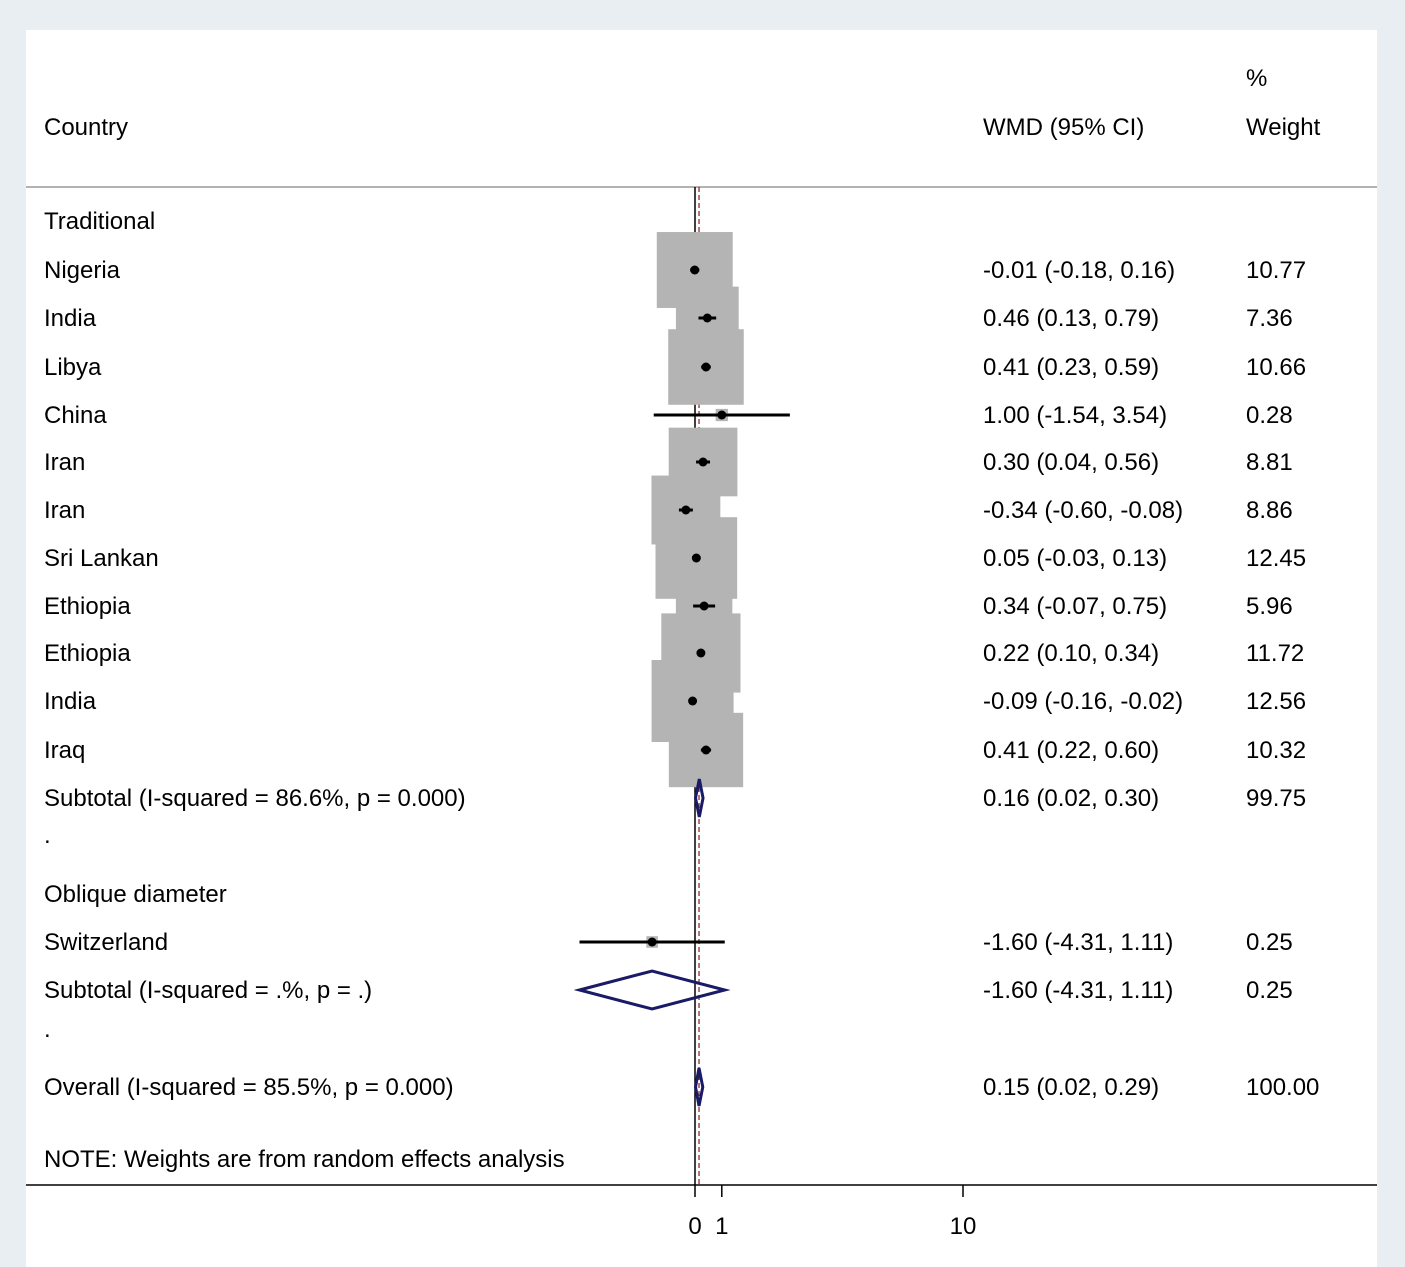 The height and width of the screenshot is (1267, 1405). I want to click on study-weight: 10.32, so click(1276, 750).